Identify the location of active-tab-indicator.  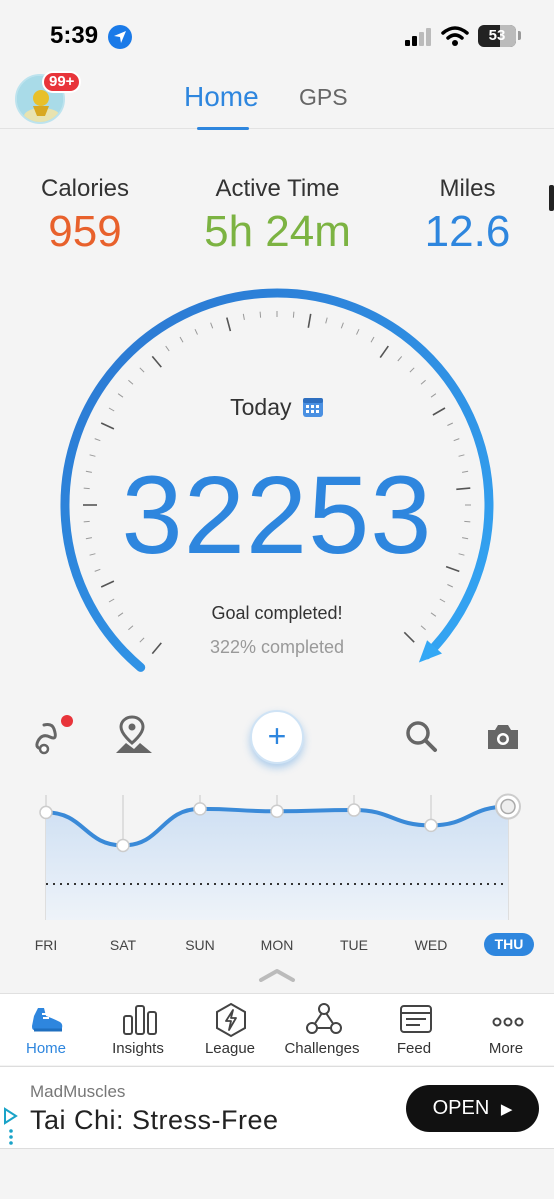
(223, 128).